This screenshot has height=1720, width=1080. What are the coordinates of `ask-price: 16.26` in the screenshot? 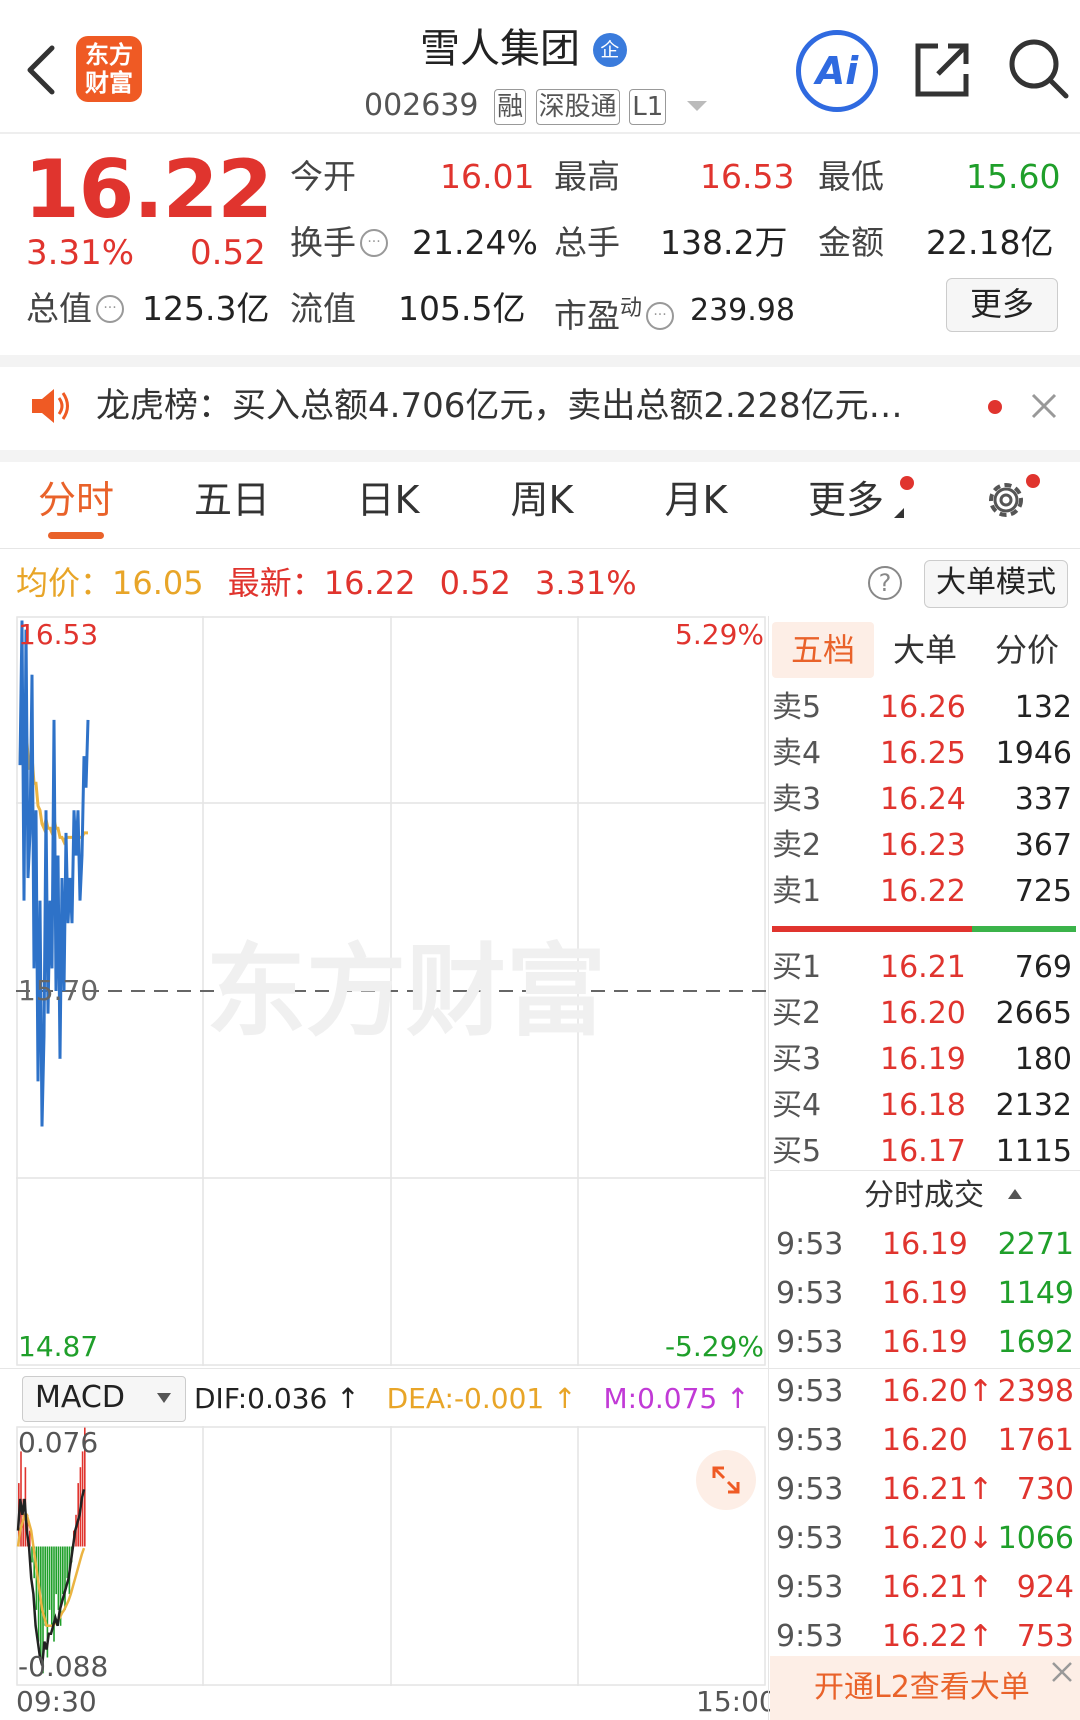 It's located at (923, 707).